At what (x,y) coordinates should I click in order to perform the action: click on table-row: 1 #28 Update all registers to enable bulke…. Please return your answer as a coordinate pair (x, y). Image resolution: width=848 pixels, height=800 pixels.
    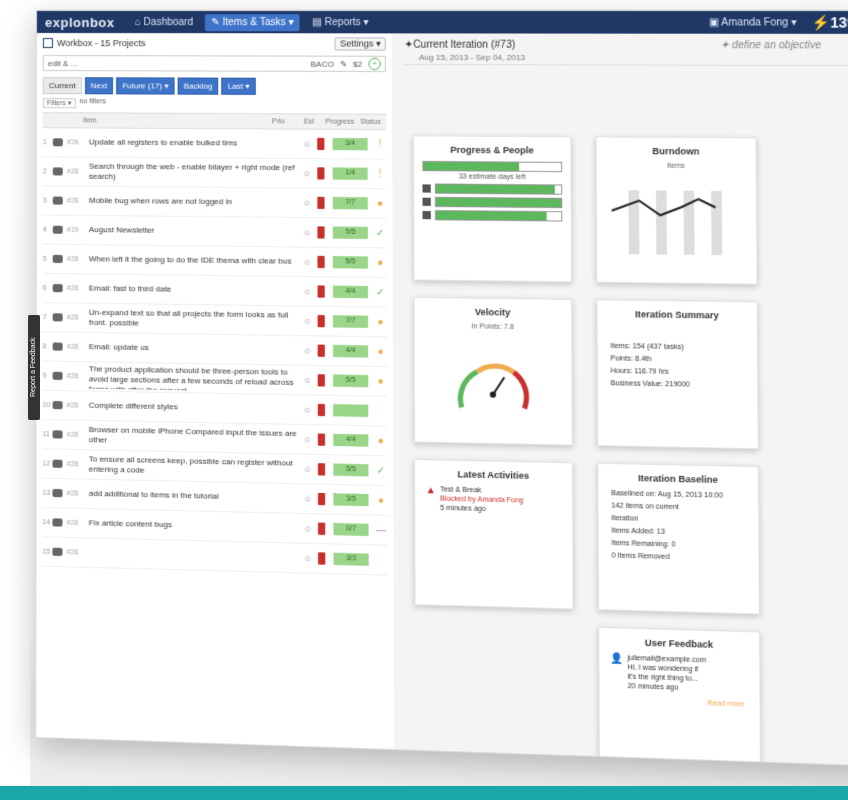
    Looking at the image, I should click on (214, 144).